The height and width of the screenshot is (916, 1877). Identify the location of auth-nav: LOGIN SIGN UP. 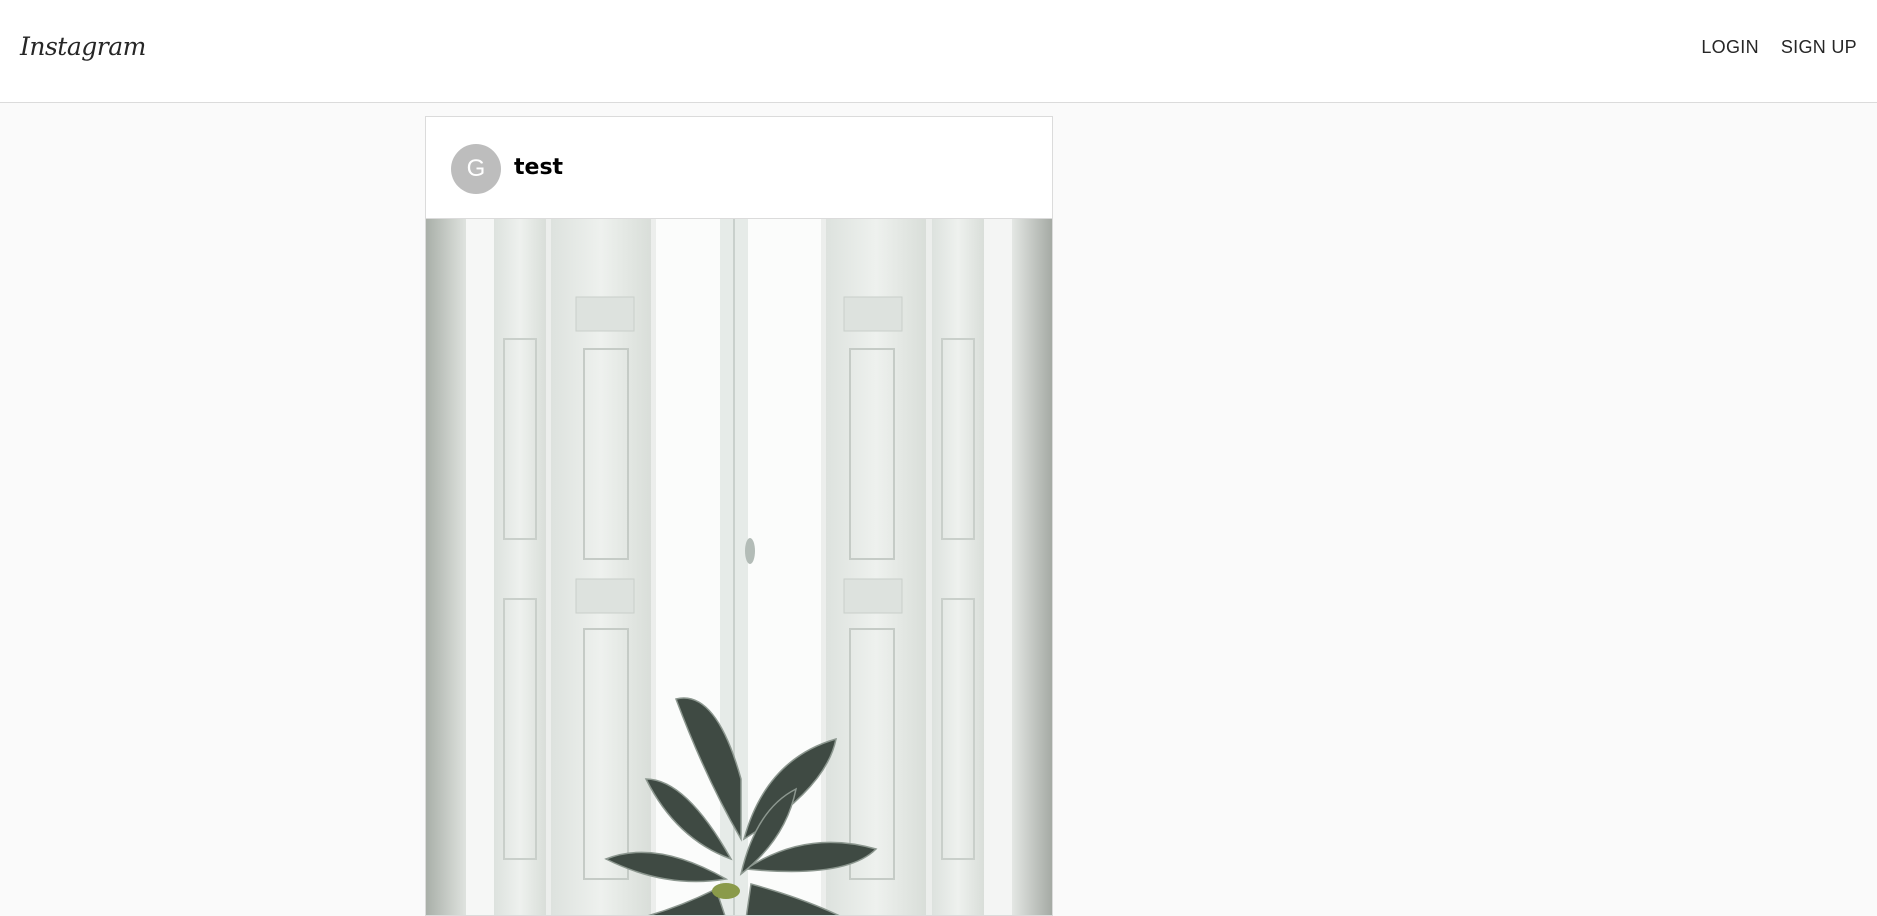
(1779, 47).